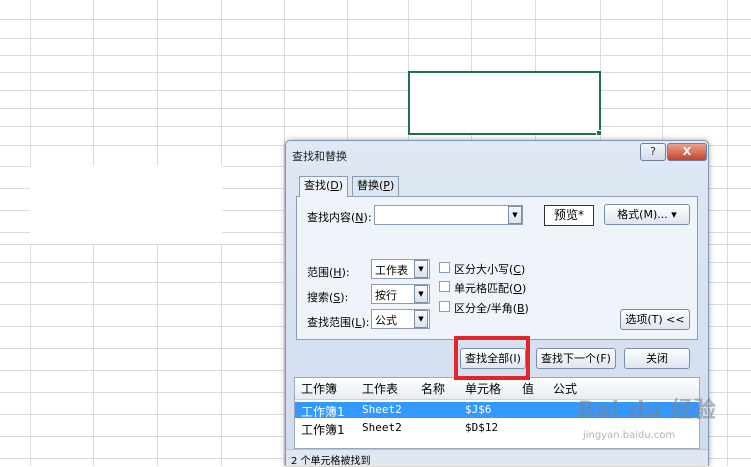 This screenshot has height=467, width=751. I want to click on fill-handle, so click(599, 133).